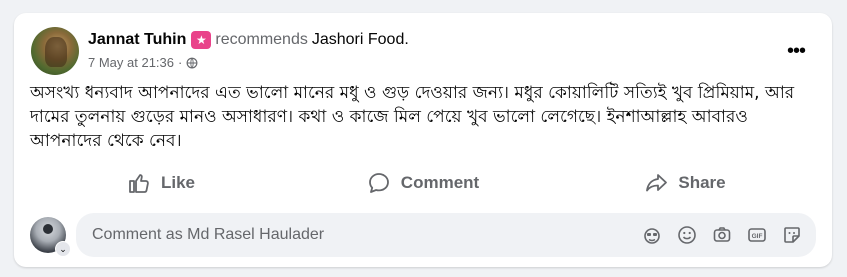 The height and width of the screenshot is (277, 847). What do you see at coordinates (139, 183) in the screenshot?
I see `thumbs-up-icon` at bounding box center [139, 183].